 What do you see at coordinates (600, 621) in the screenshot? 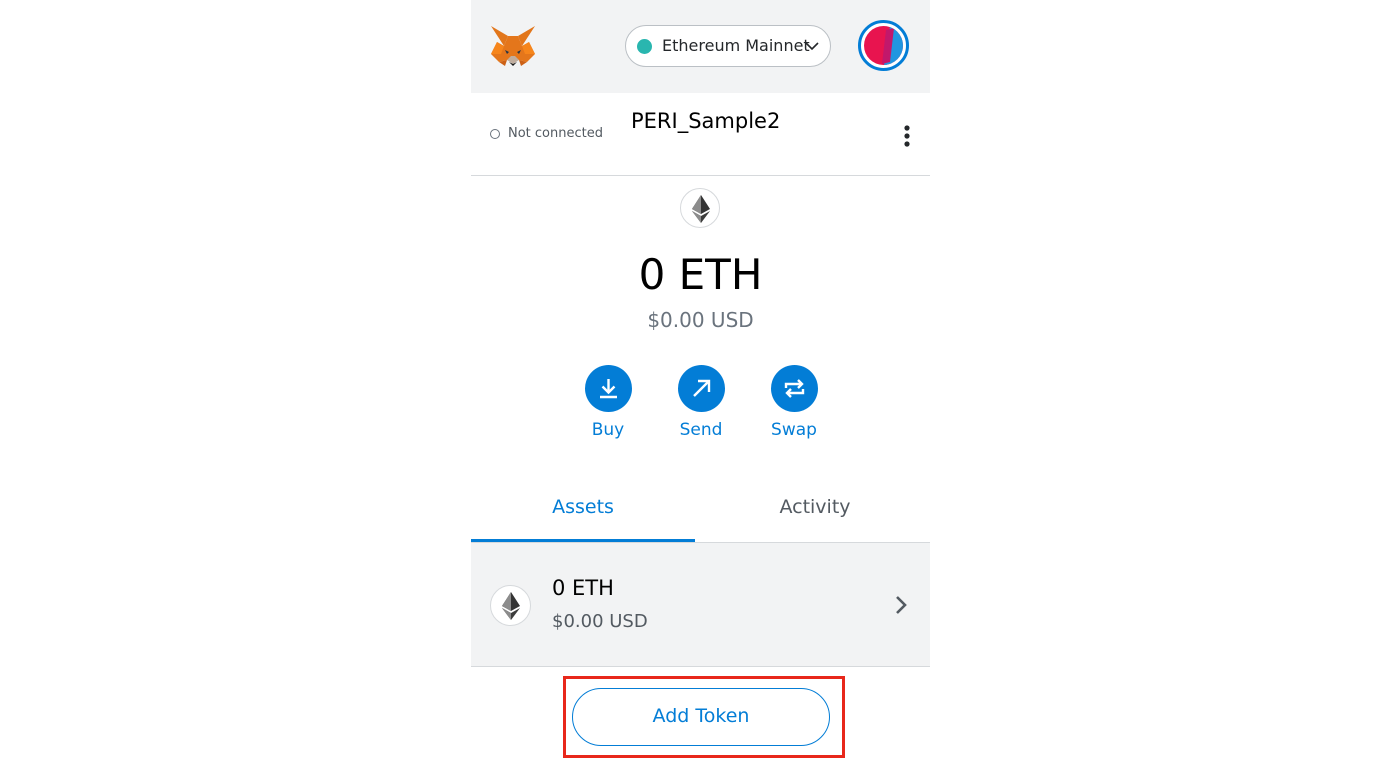
I see `asset-usd-value: $0.00 USD` at bounding box center [600, 621].